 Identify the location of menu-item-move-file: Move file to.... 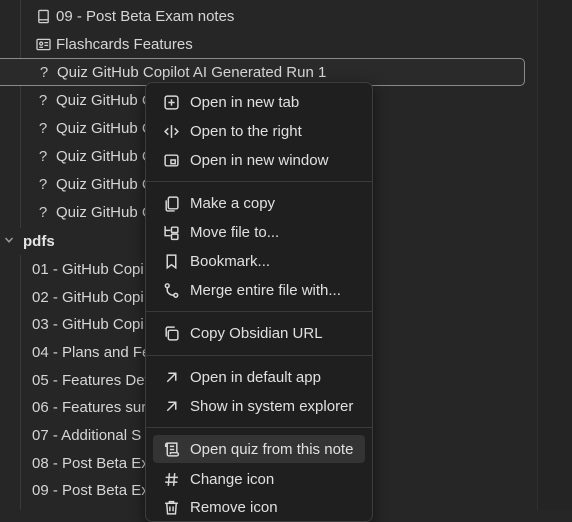
(259, 232).